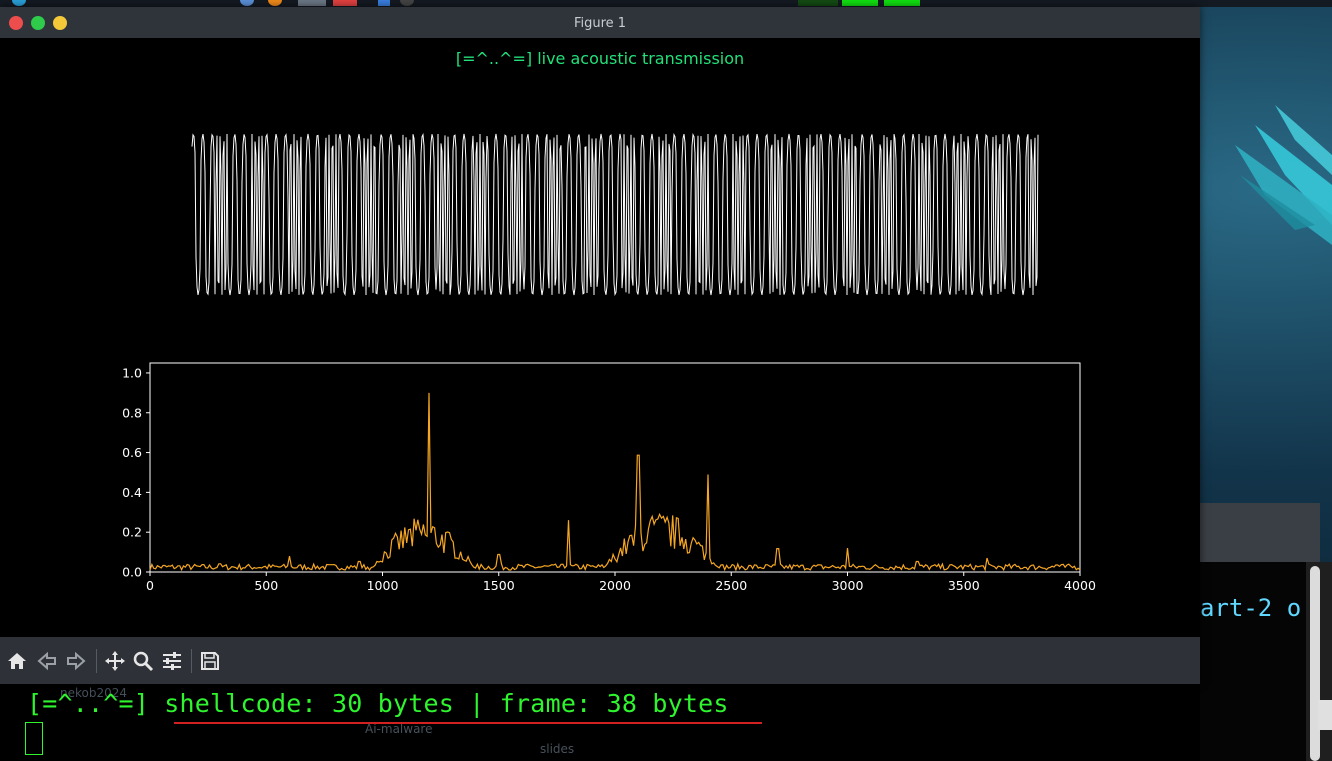  I want to click on home-icon, so click(17, 661).